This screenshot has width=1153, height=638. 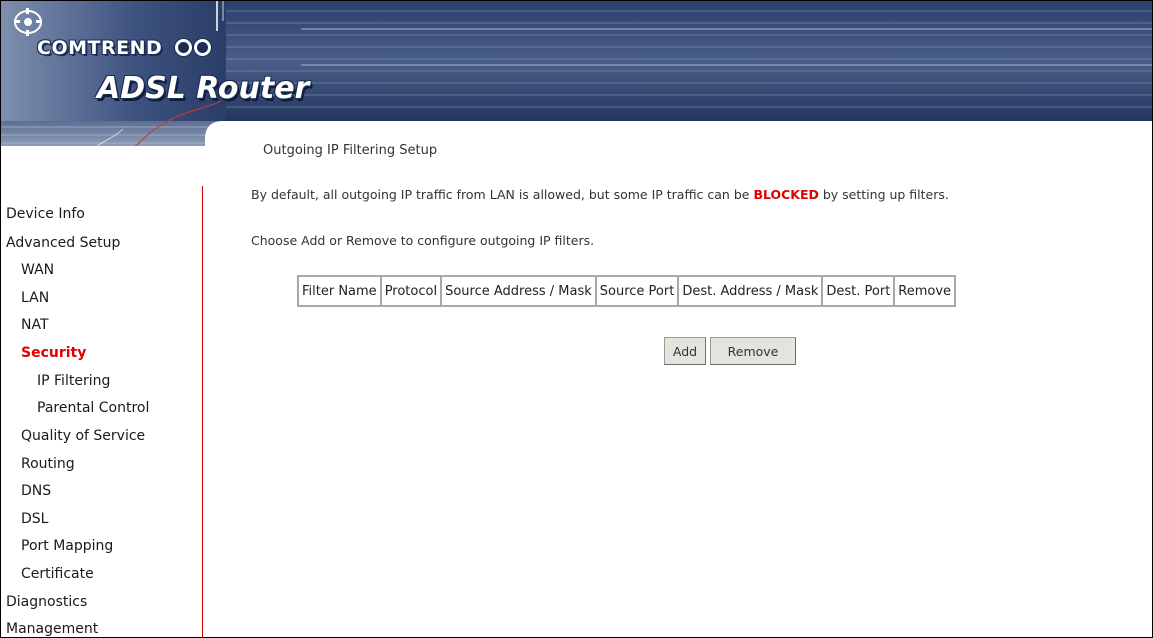 What do you see at coordinates (753, 351) in the screenshot?
I see `remove-button: Remove` at bounding box center [753, 351].